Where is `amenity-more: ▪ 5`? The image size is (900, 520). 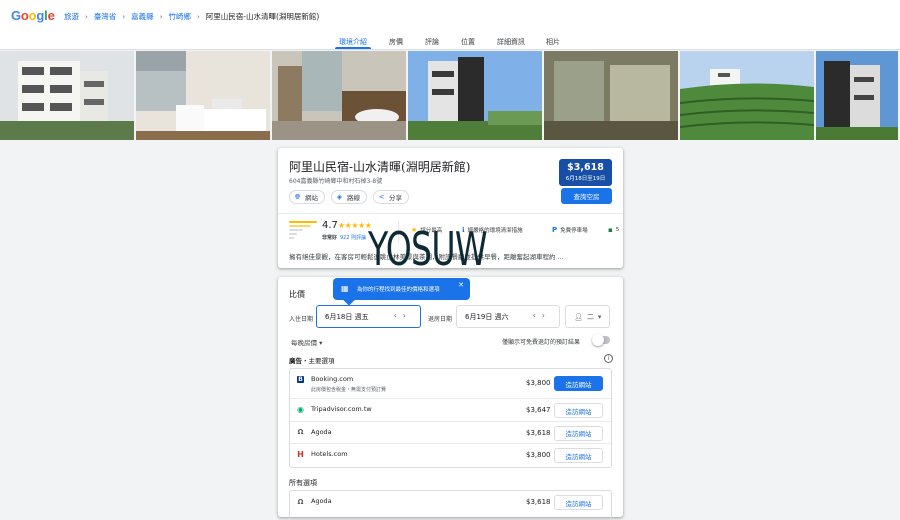 amenity-more: ▪ 5 is located at coordinates (613, 230).